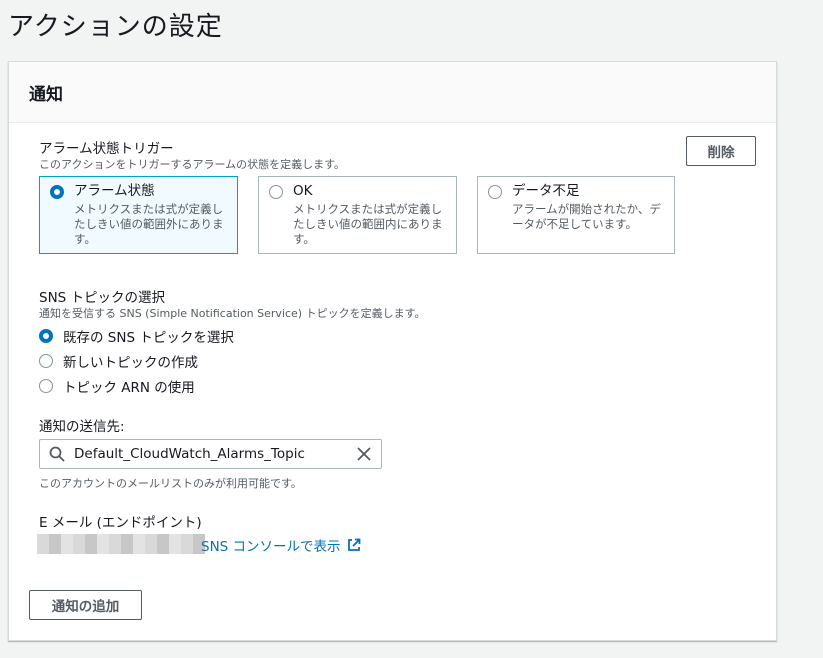 This screenshot has width=823, height=658. What do you see at coordinates (192, 164) in the screenshot?
I see `alarm-trigger-description: このアクションをトリガーするアラームの状態を定義します。` at bounding box center [192, 164].